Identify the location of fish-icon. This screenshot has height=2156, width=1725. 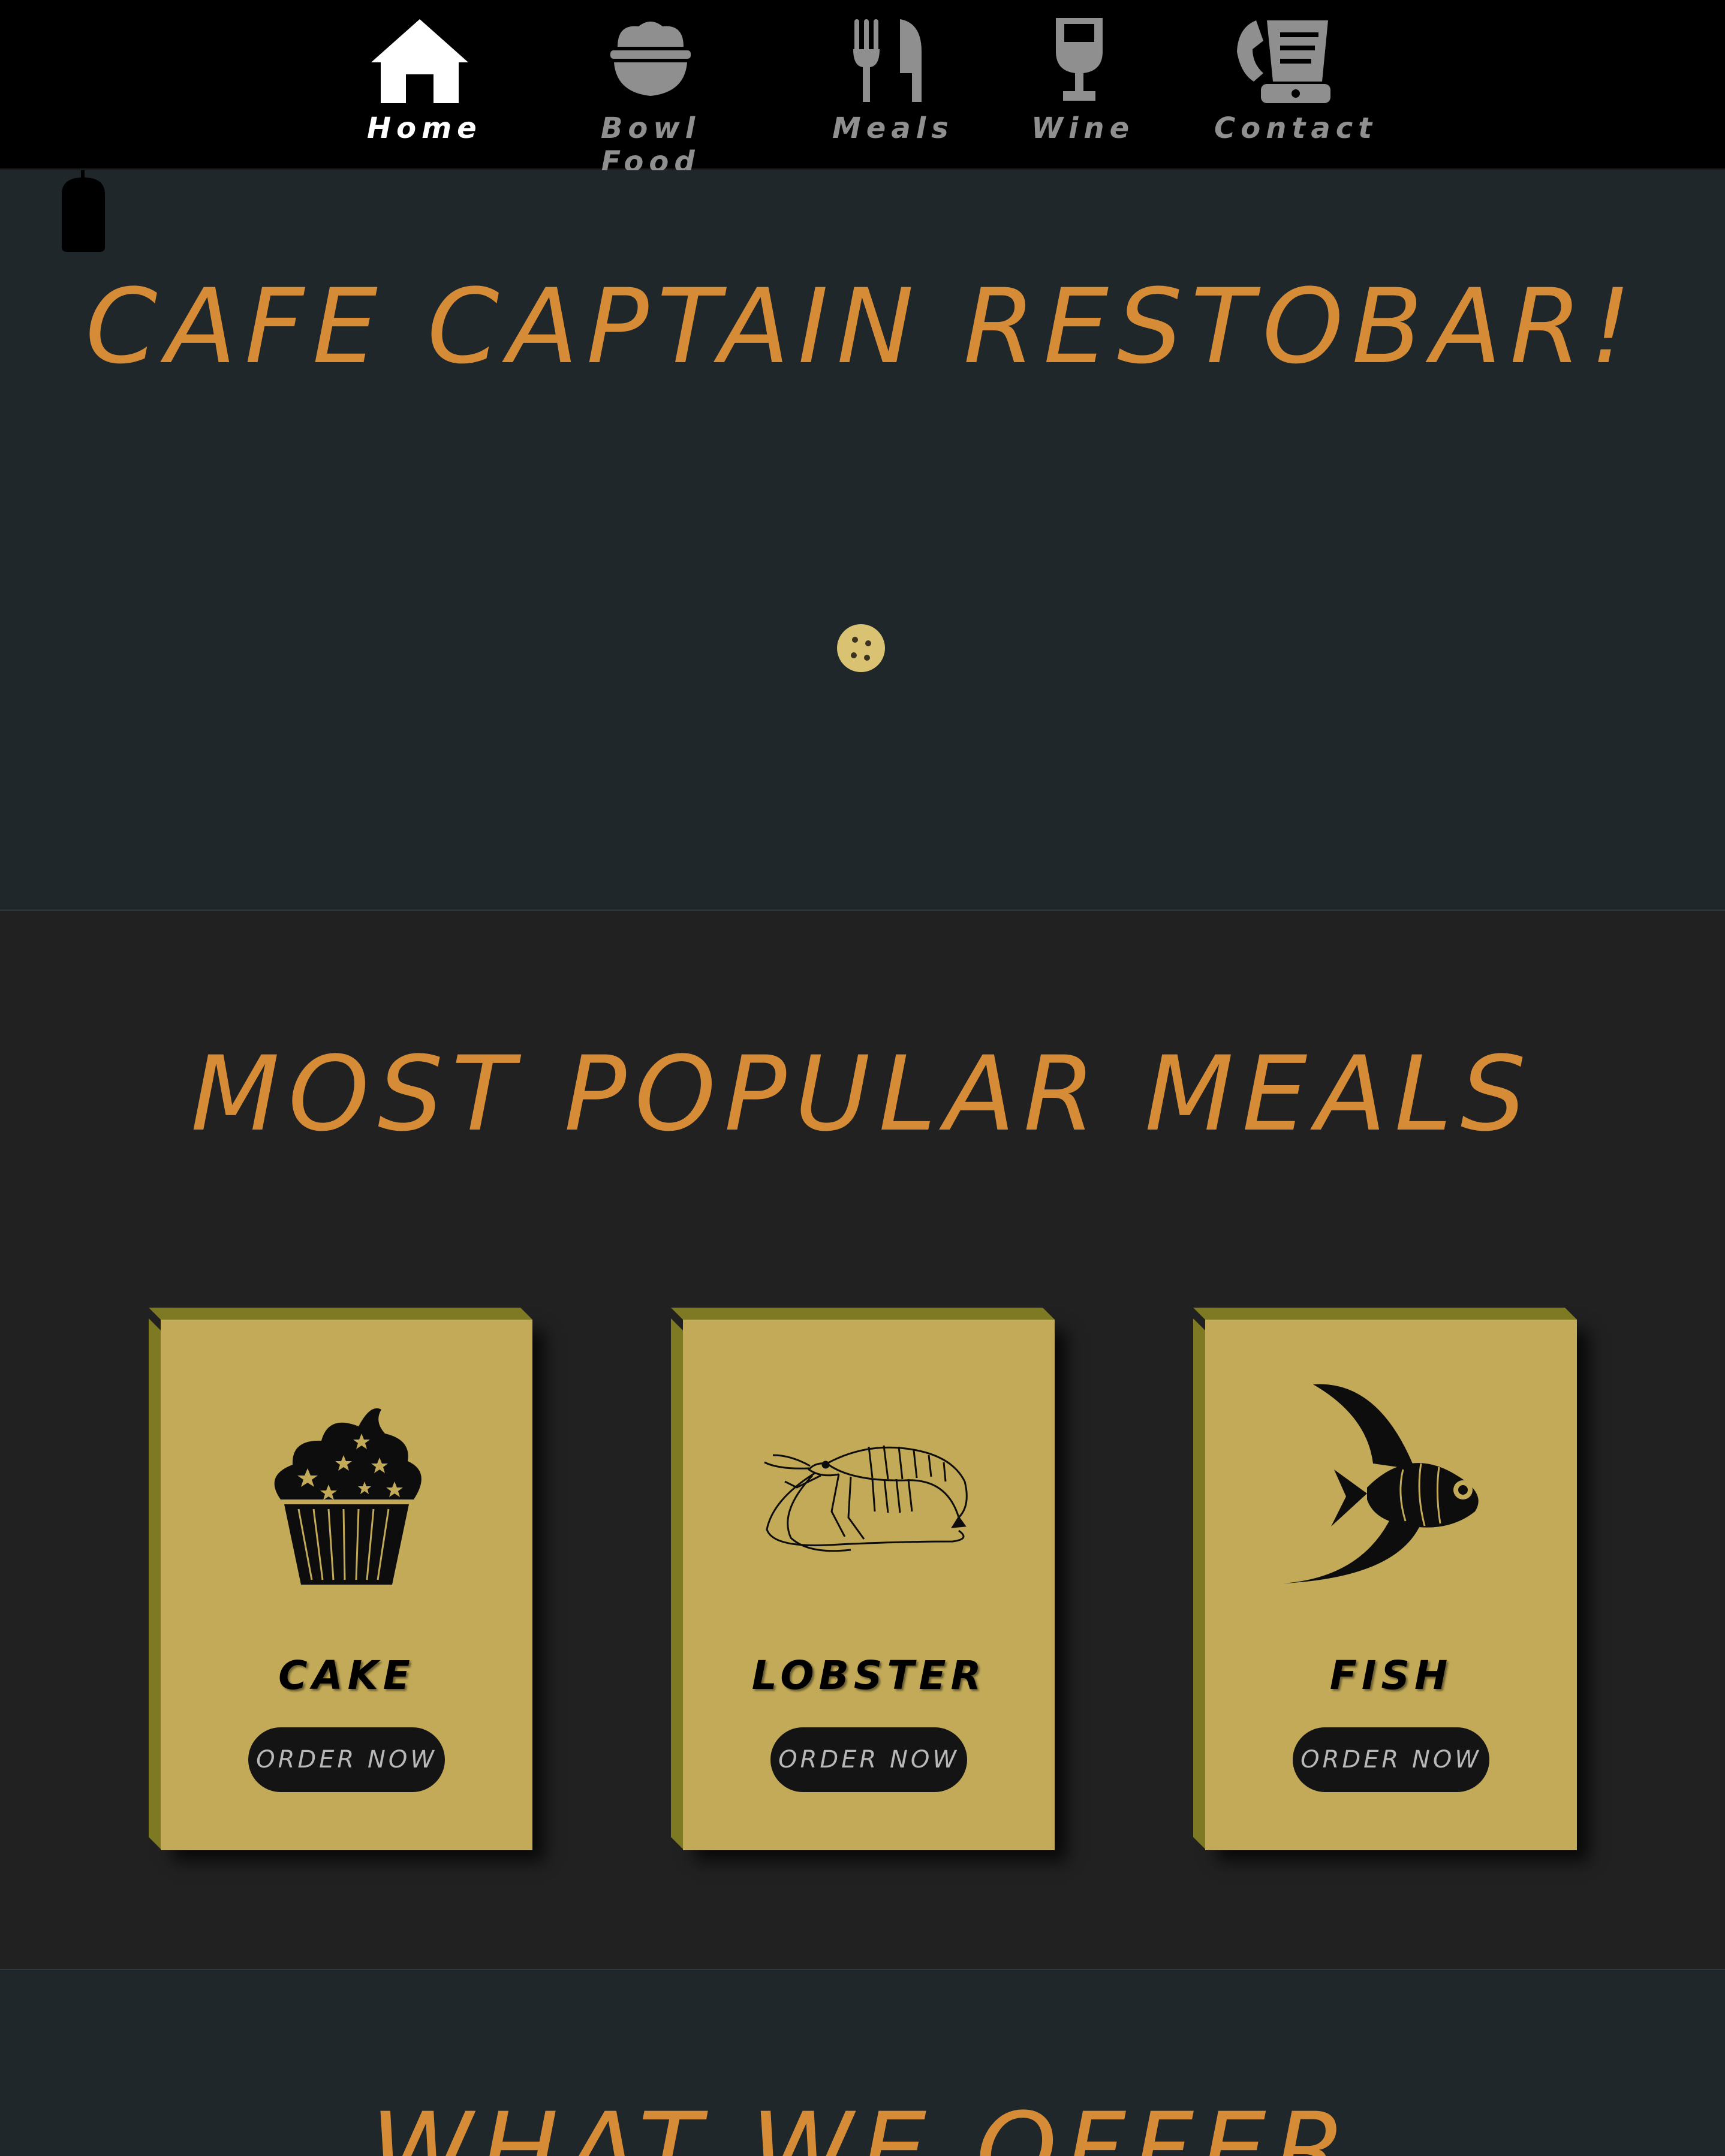
(1391, 1492).